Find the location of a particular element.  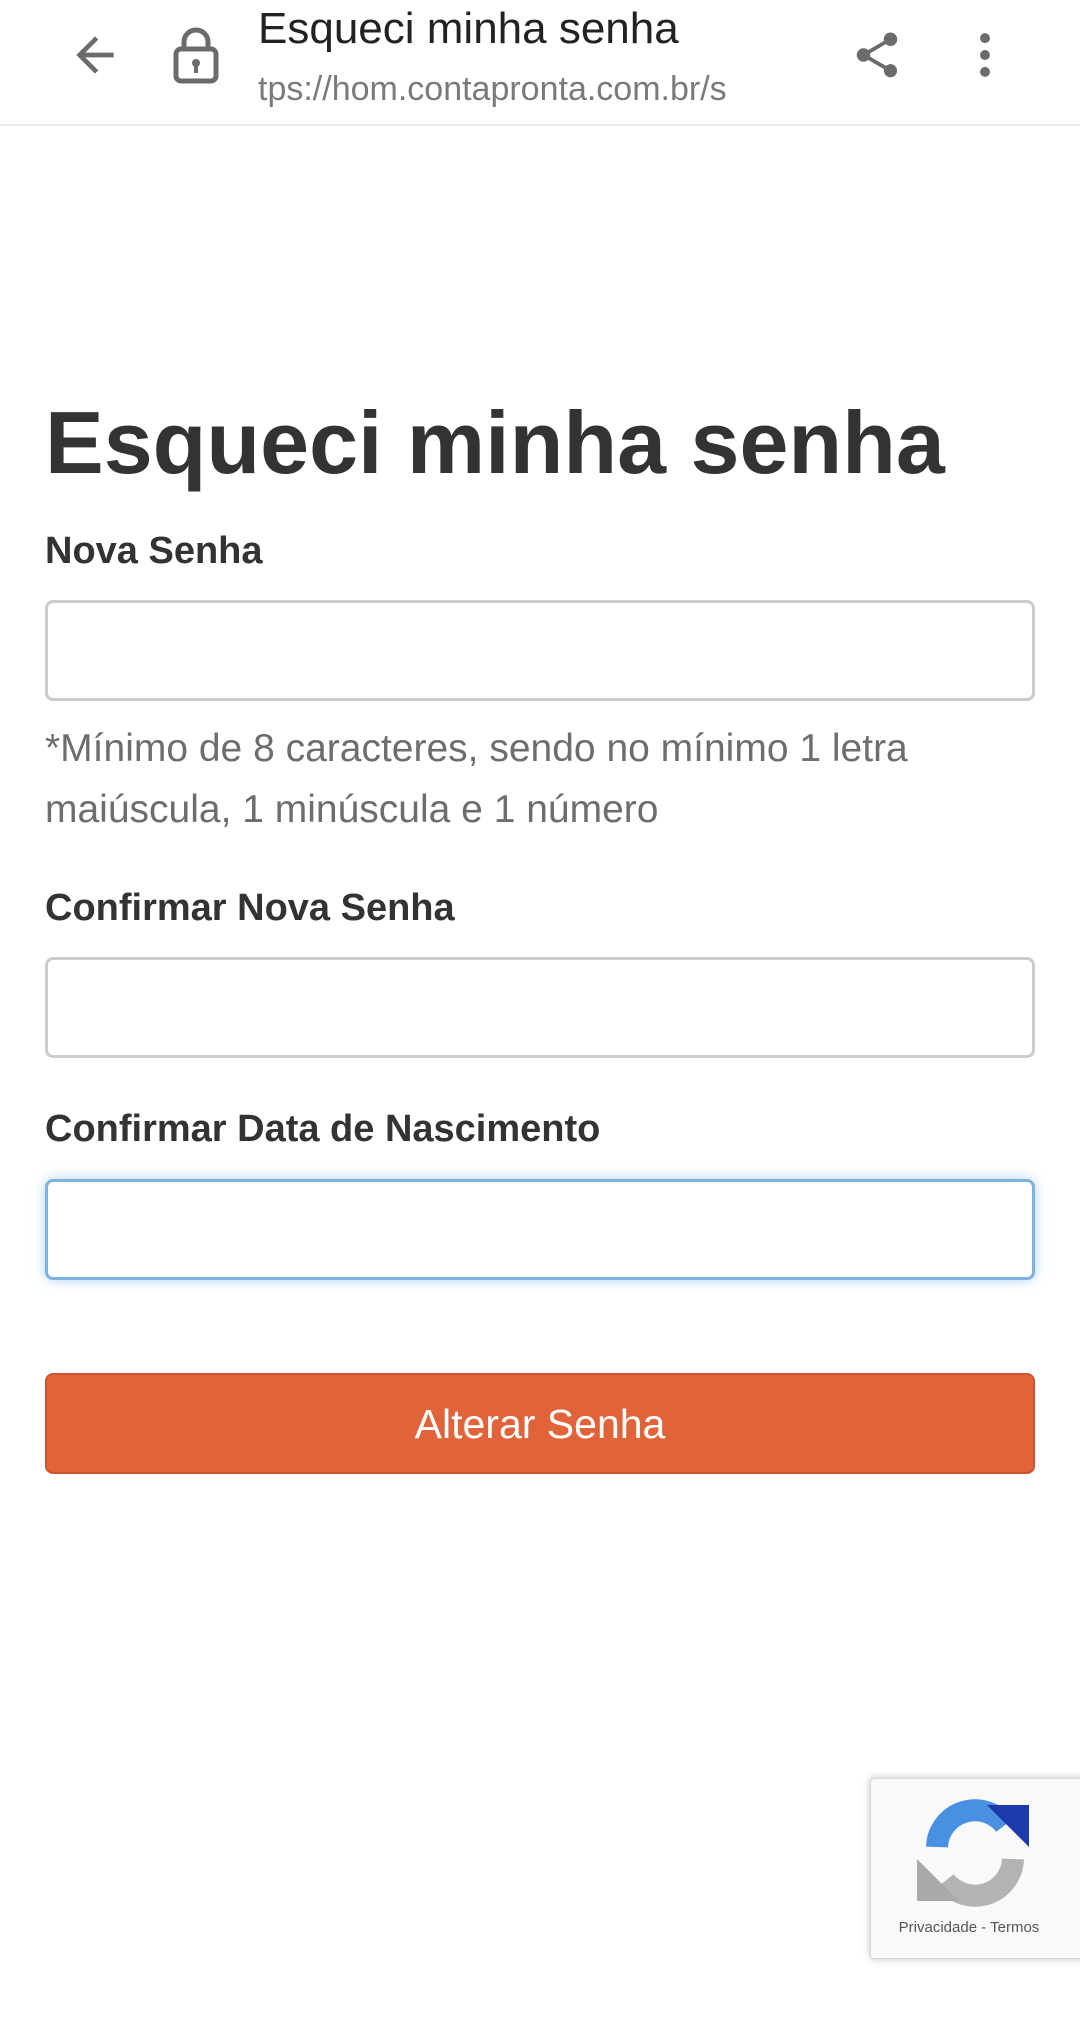

more-vertical-icon is located at coordinates (985, 55).